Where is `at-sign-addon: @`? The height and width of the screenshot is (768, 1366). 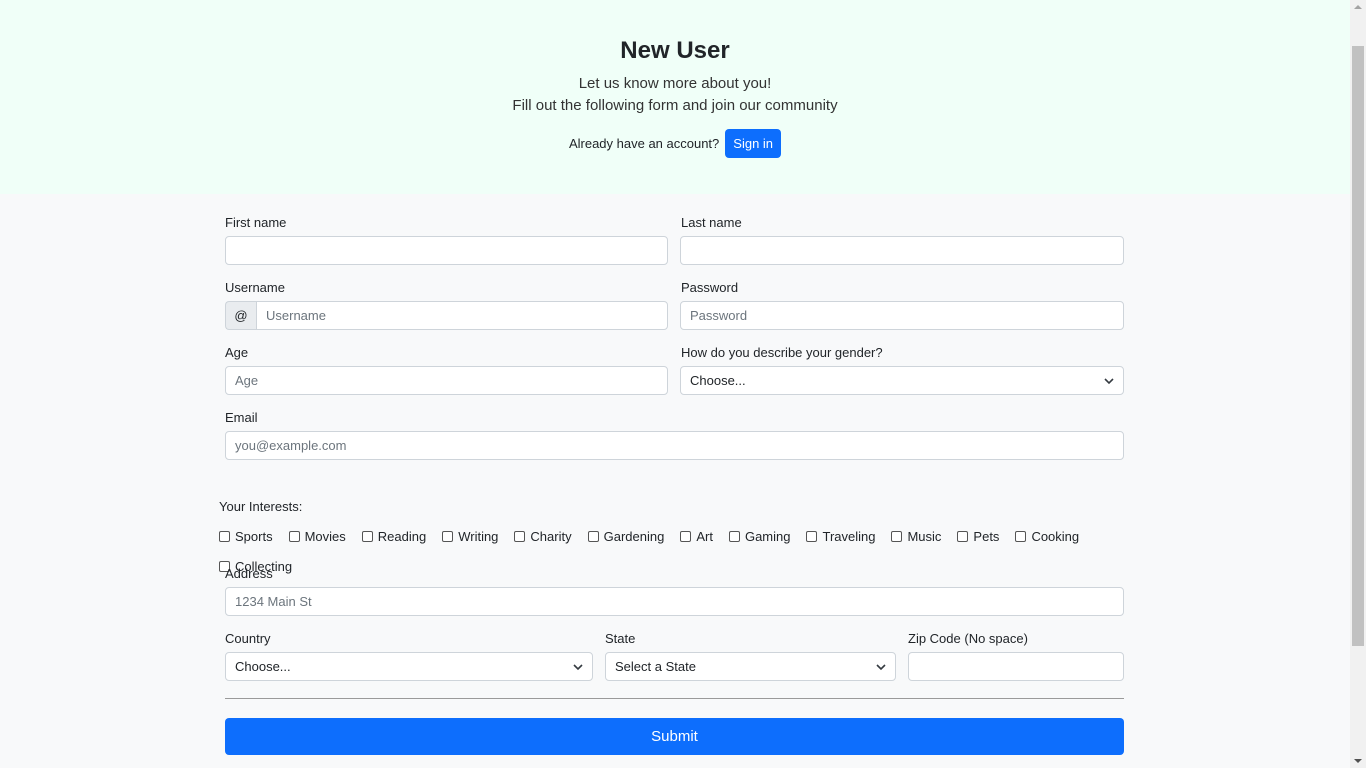 at-sign-addon: @ is located at coordinates (240, 315).